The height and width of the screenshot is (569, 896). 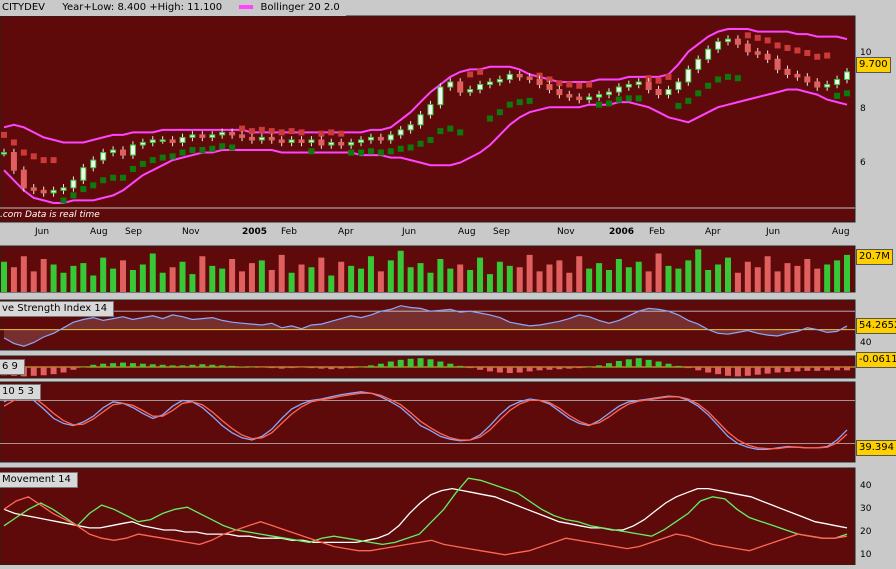 I want to click on x-axis-label: 2006, so click(x=622, y=232).